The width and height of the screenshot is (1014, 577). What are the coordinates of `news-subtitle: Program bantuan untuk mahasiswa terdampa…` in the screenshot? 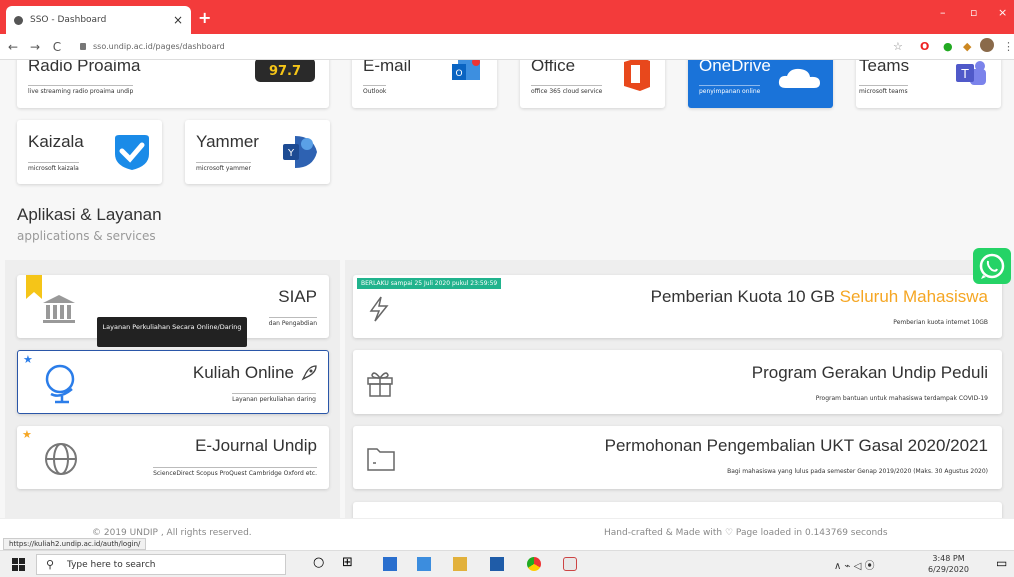 It's located at (901, 398).